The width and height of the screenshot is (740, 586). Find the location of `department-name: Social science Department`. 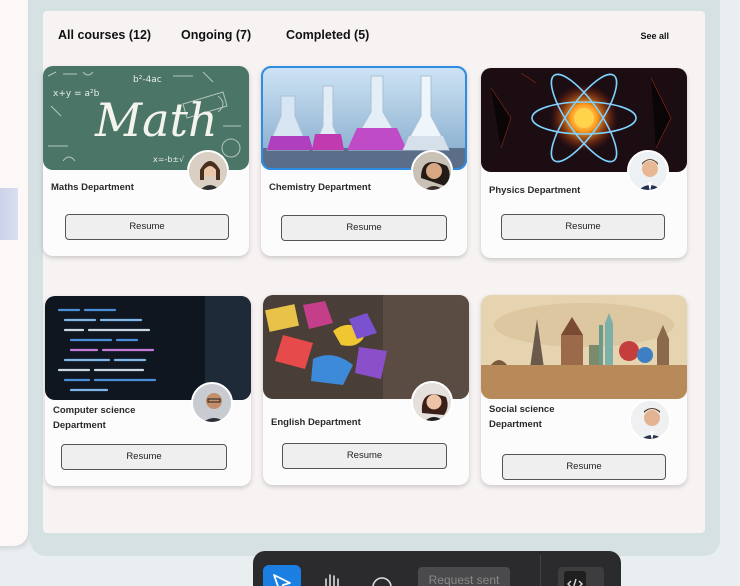

department-name: Social science Department is located at coordinates (522, 417).